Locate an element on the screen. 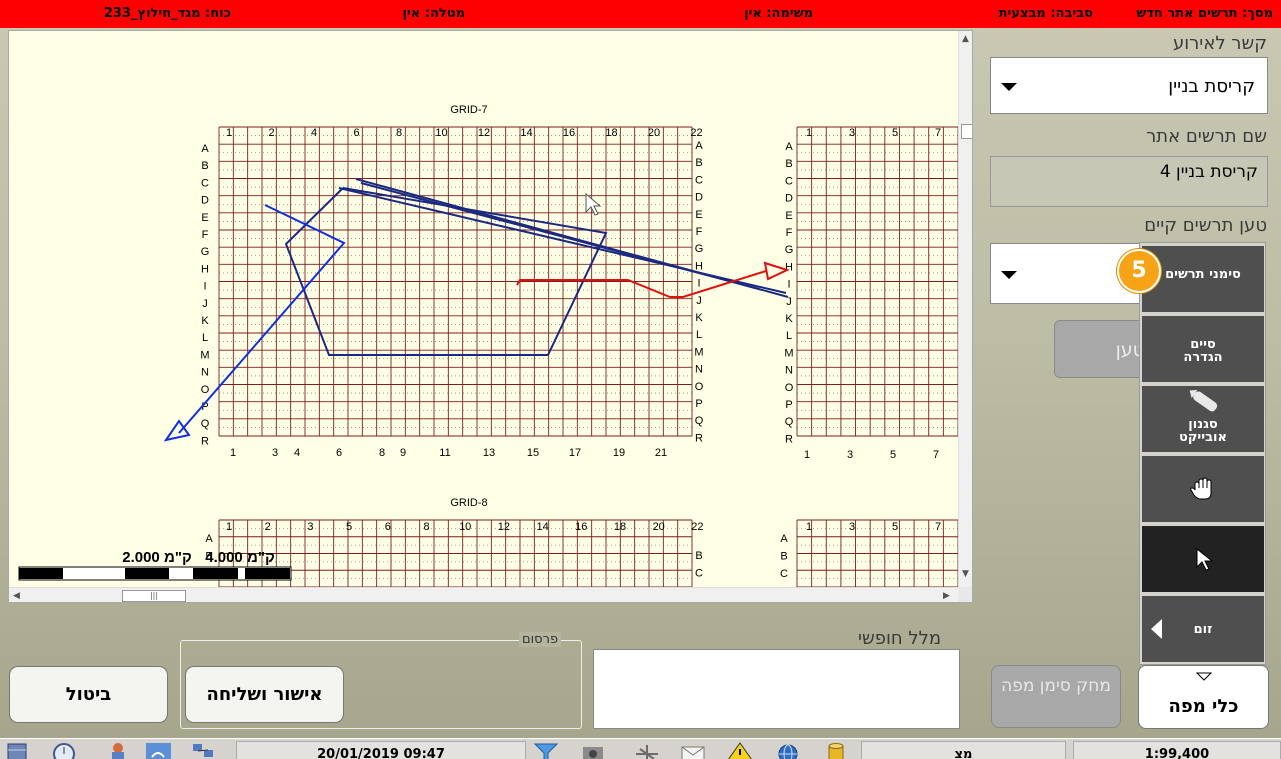 This screenshot has height=759, width=1281. scroll-left-icon: ◀ is located at coordinates (16, 596).